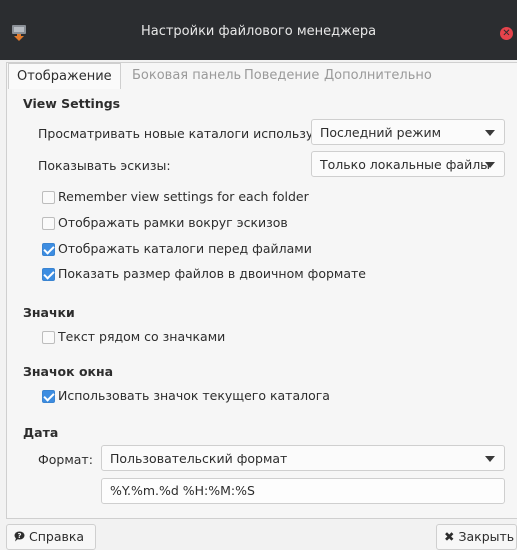  I want to click on date-format-label: Формат:, so click(65, 459).